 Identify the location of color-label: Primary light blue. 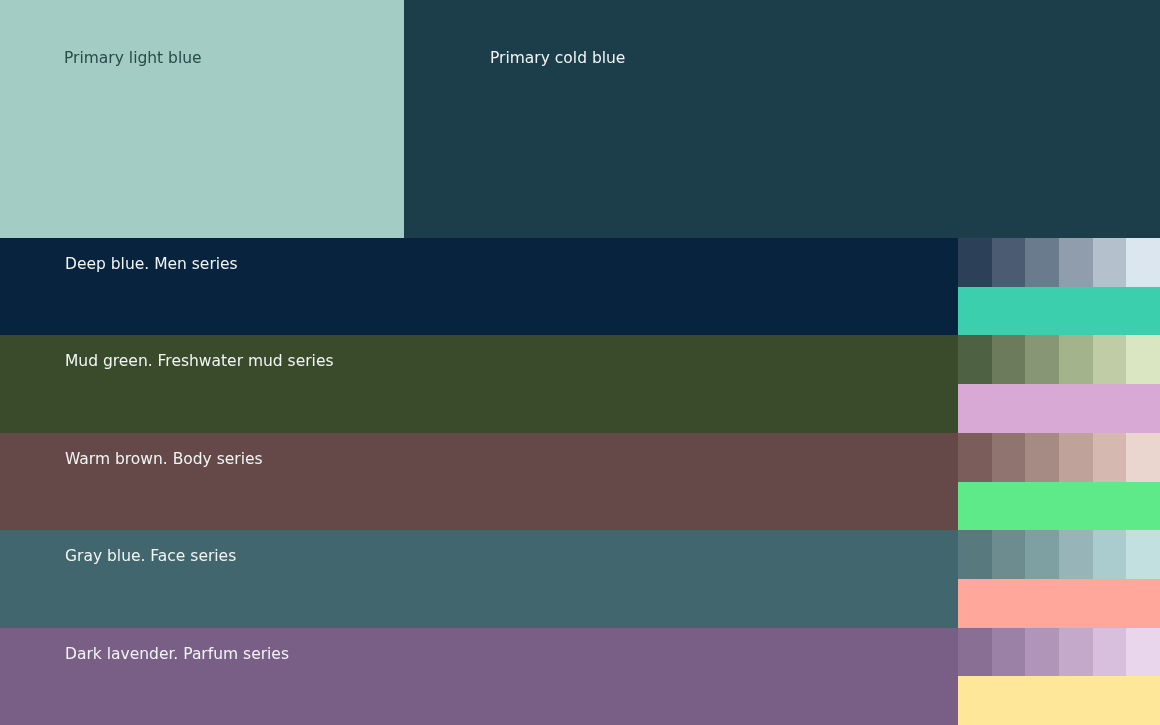
(133, 58).